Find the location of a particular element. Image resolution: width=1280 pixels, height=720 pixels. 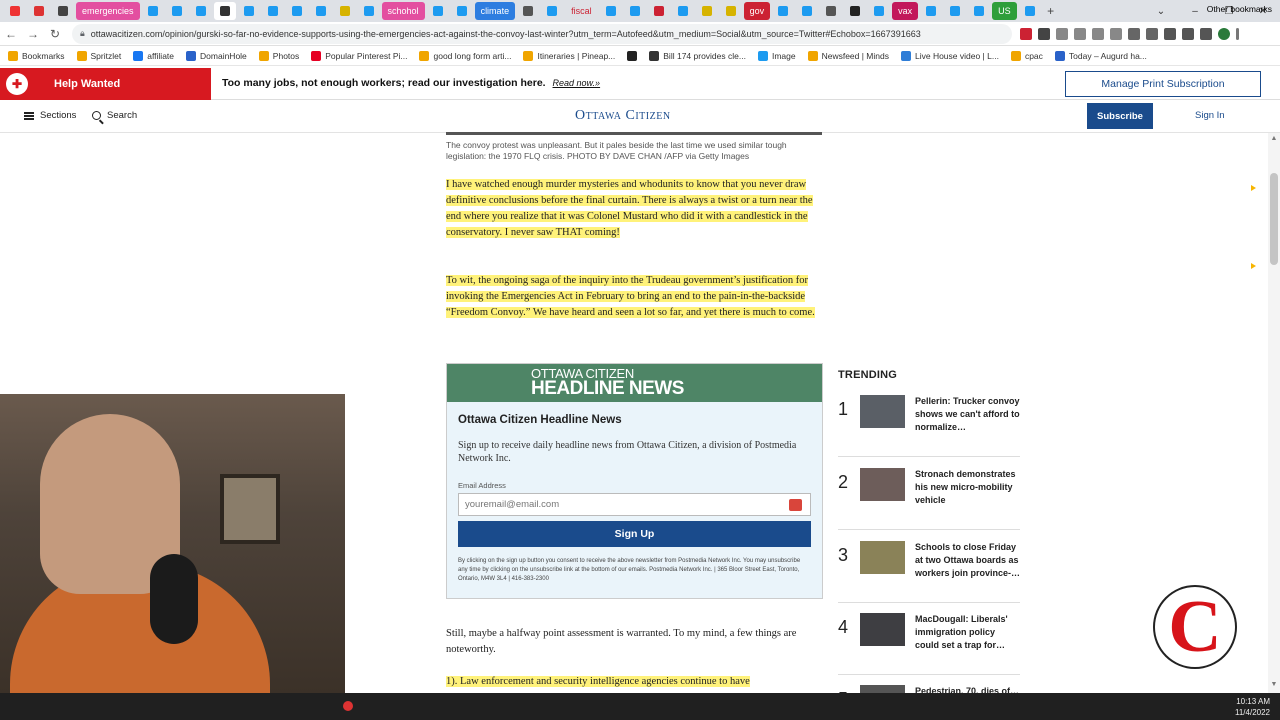

bookmark-item: Spritzlet is located at coordinates (98, 55).